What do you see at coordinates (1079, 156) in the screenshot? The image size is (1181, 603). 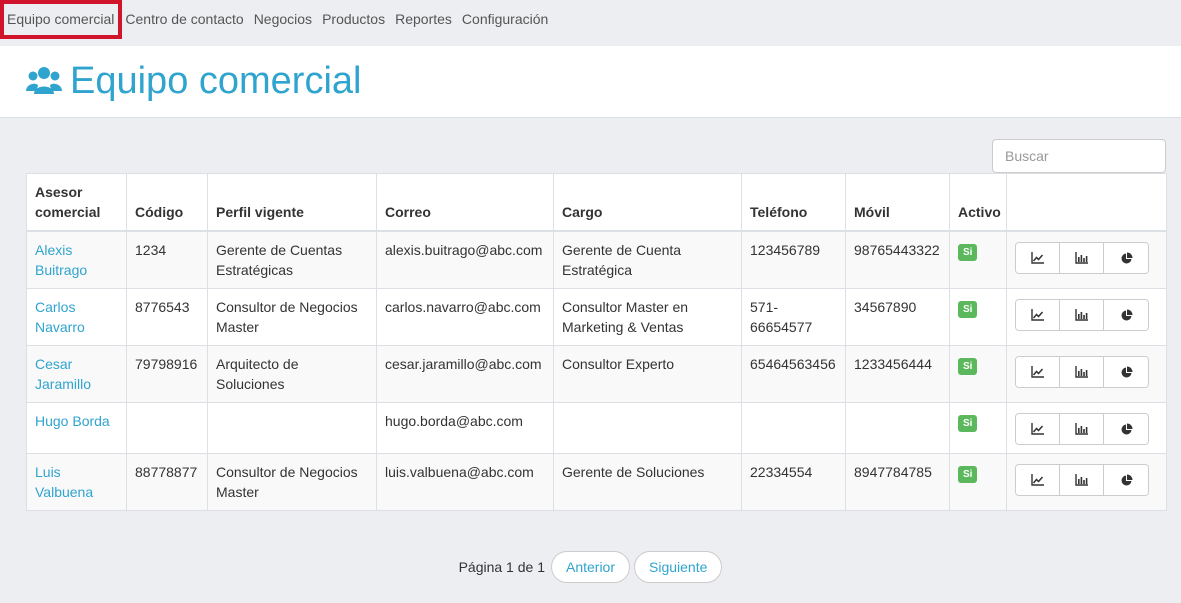 I see `search-input` at bounding box center [1079, 156].